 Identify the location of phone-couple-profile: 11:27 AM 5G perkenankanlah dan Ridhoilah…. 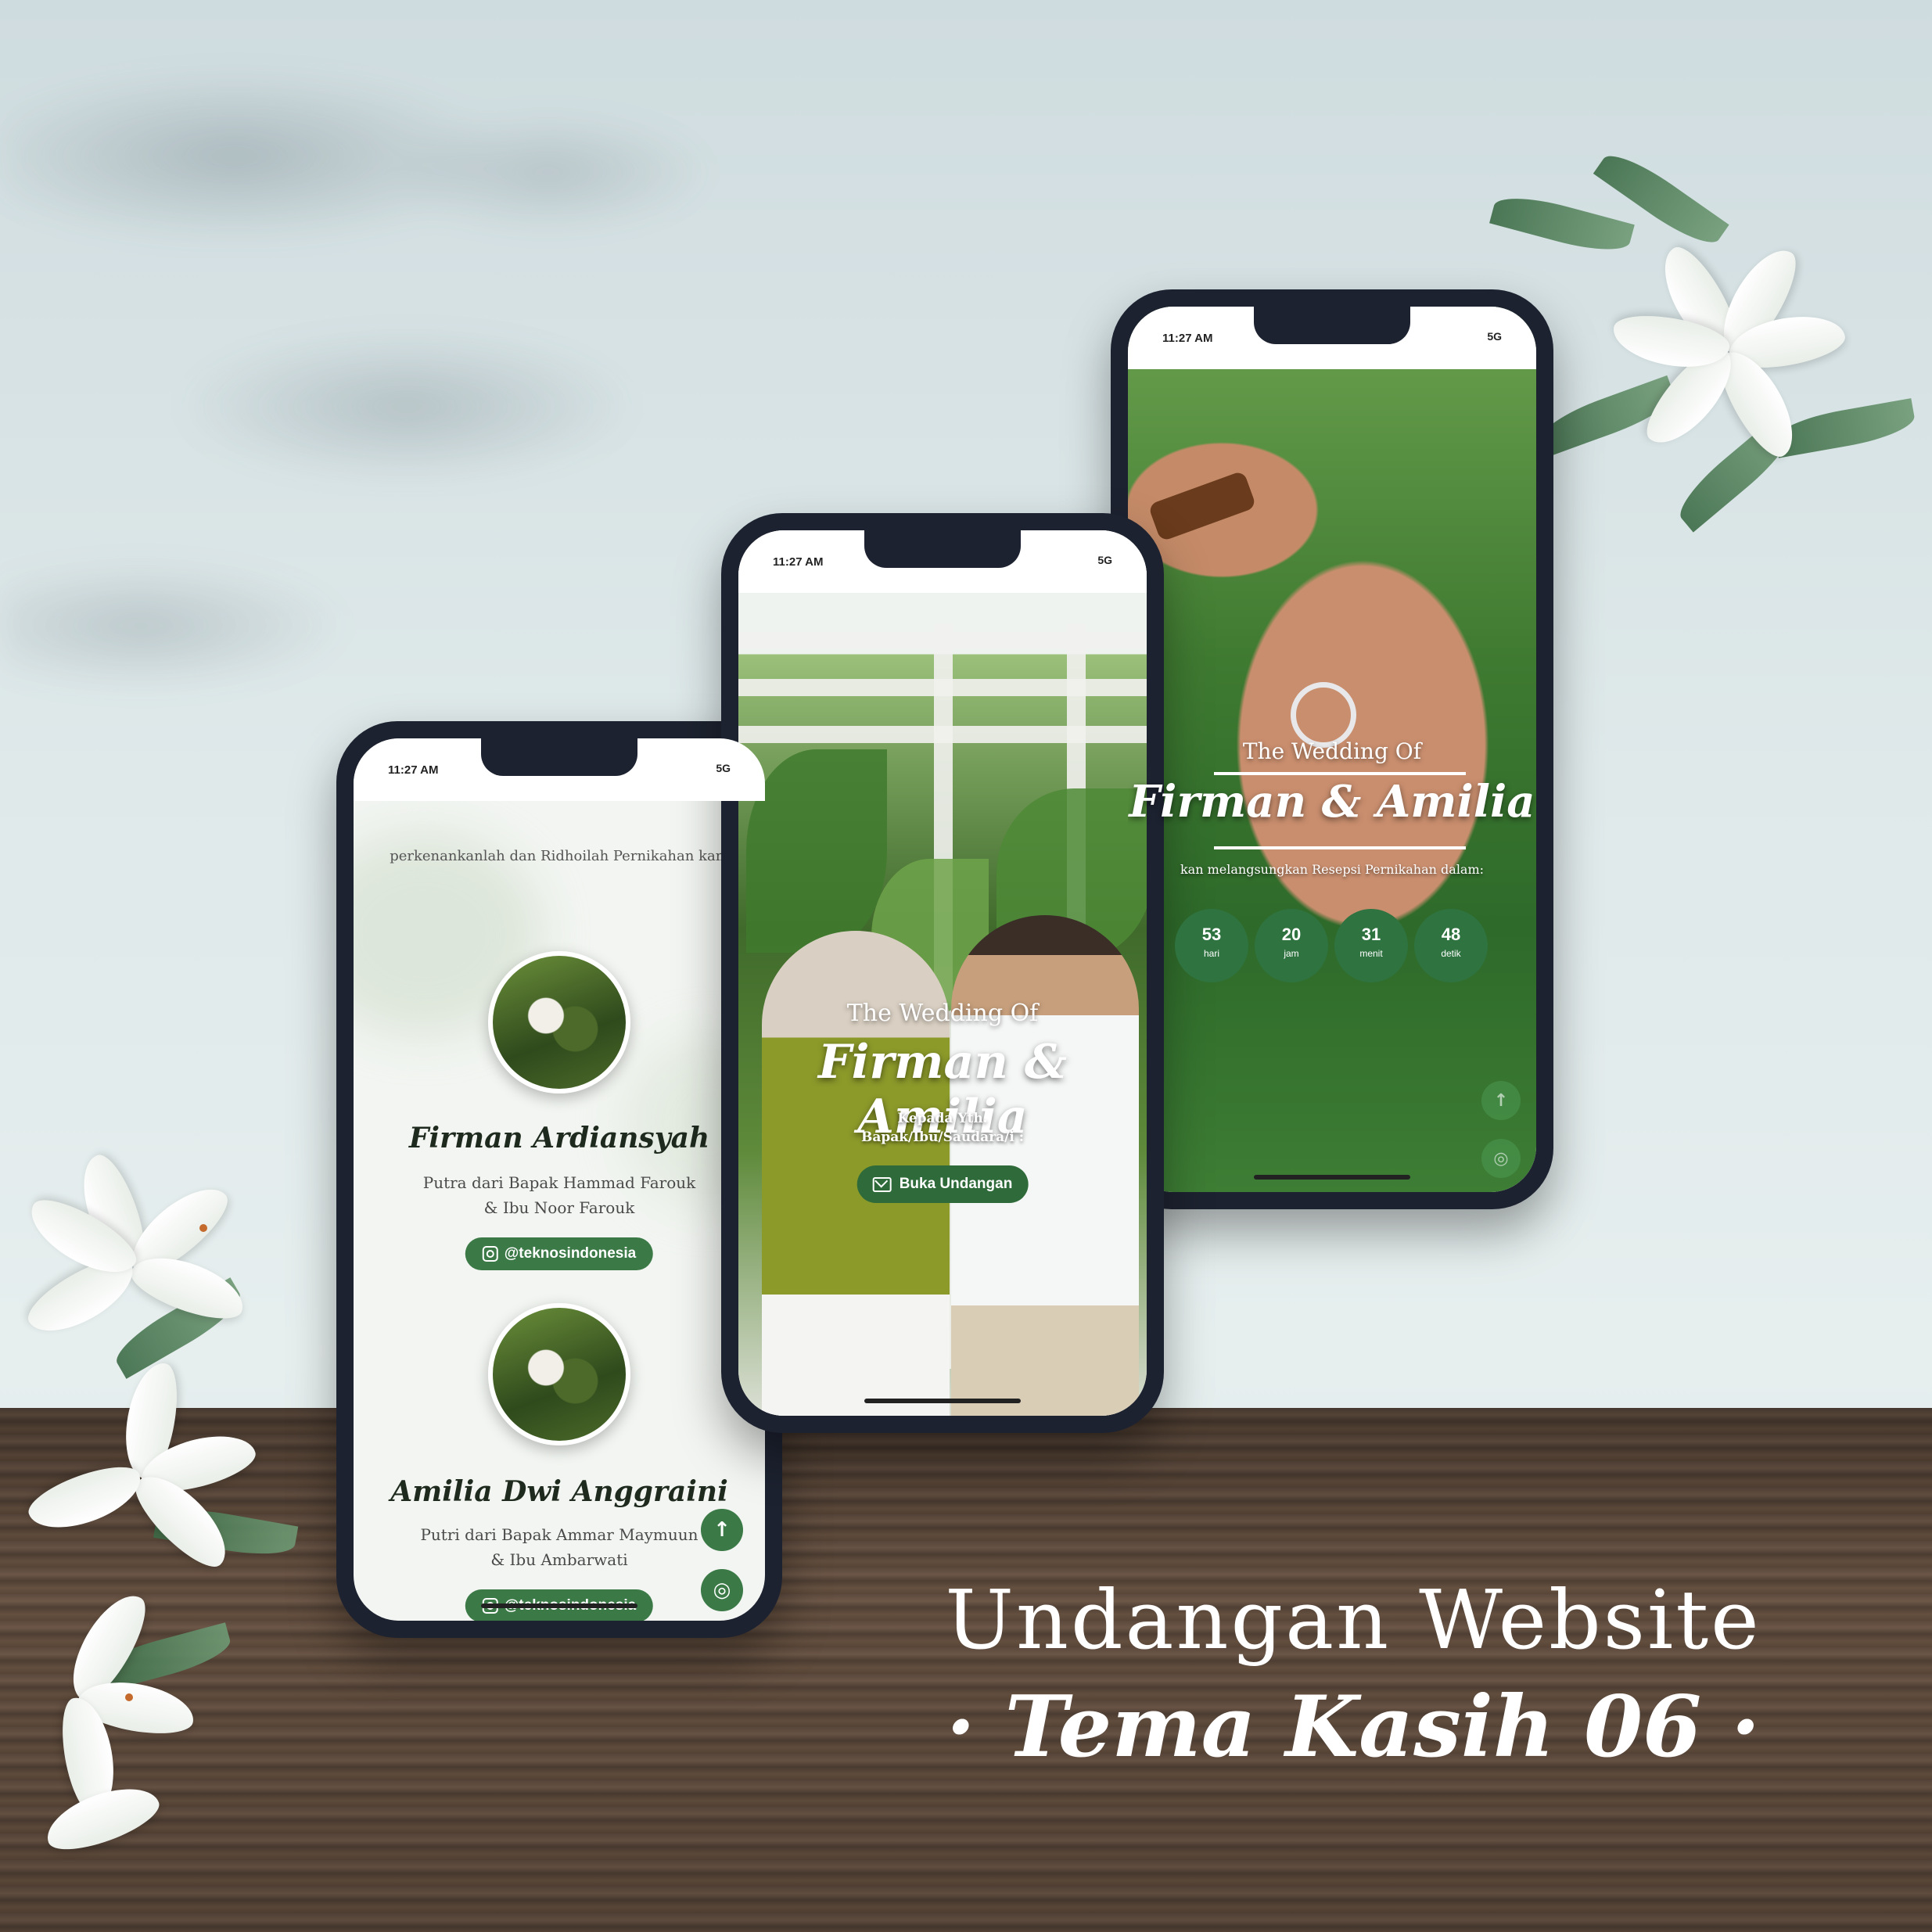
(559, 1180).